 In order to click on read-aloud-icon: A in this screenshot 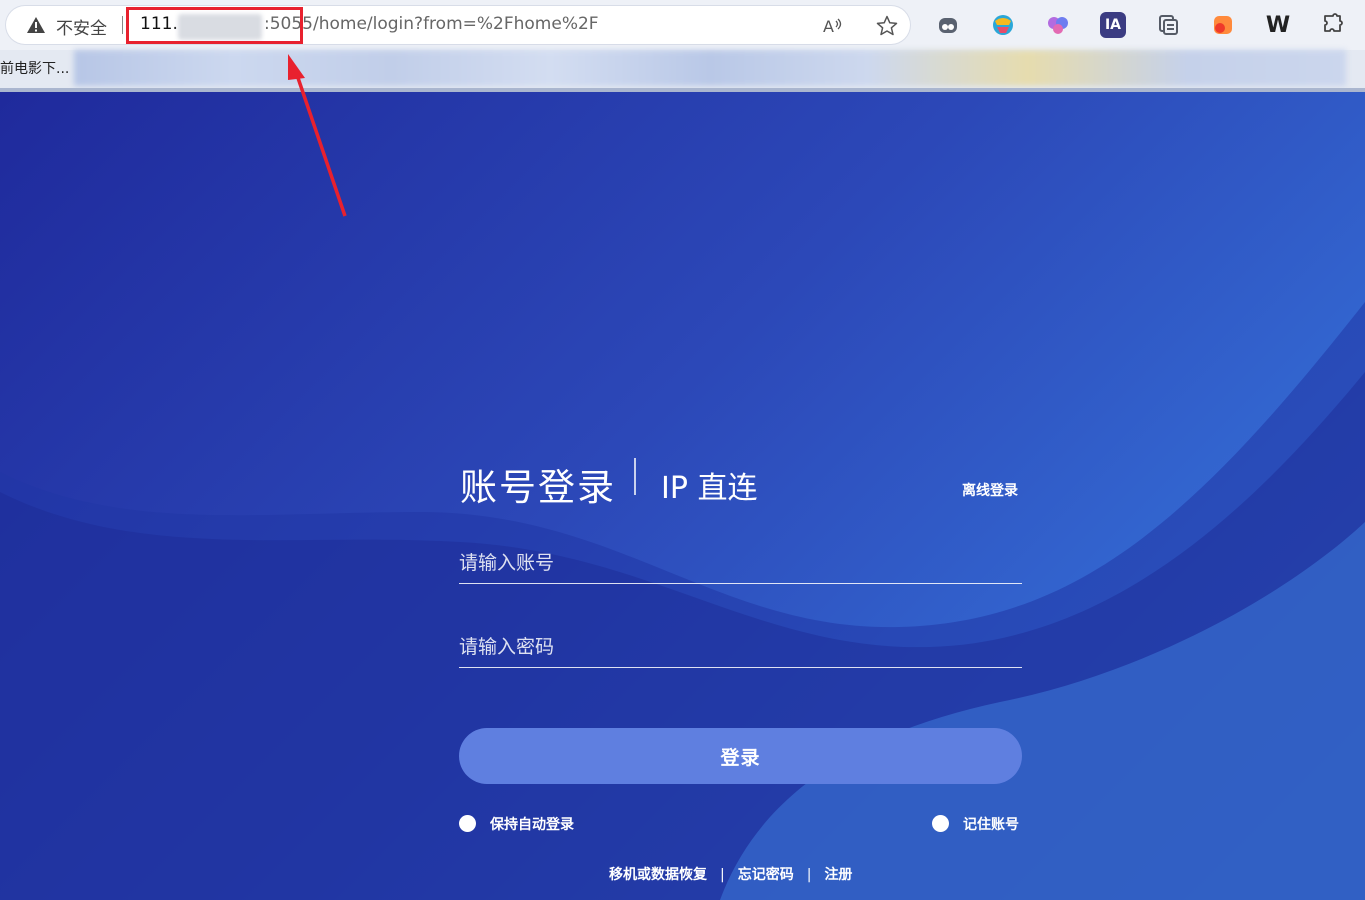, I will do `click(833, 26)`.